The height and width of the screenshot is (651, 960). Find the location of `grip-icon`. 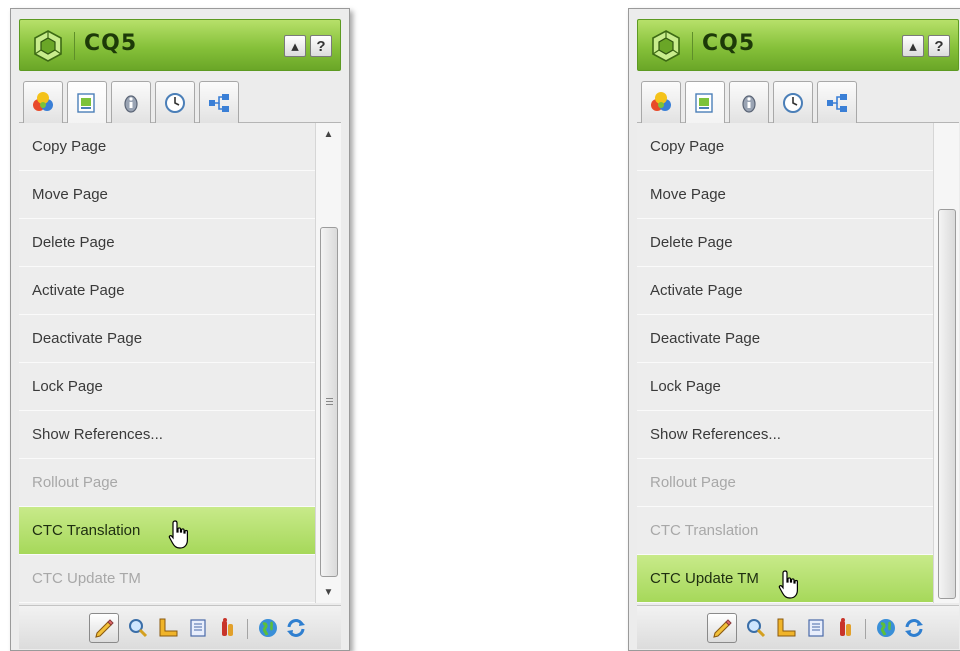

grip-icon is located at coordinates (329, 401).